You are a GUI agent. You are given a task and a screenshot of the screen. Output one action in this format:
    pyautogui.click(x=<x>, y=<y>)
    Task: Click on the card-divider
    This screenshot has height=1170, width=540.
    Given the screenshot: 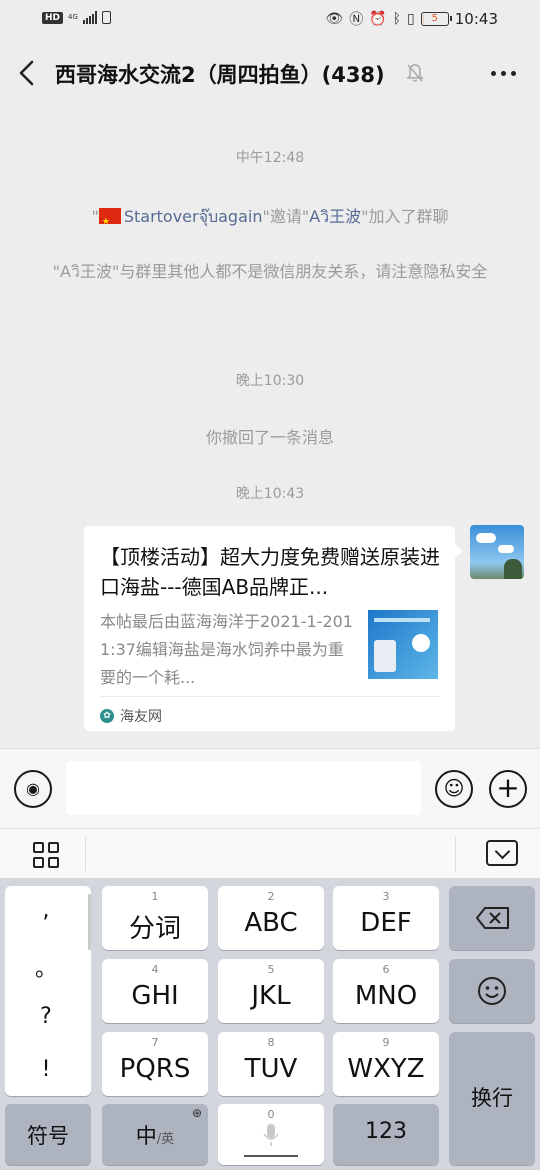 What is the action you would take?
    pyautogui.click(x=270, y=696)
    